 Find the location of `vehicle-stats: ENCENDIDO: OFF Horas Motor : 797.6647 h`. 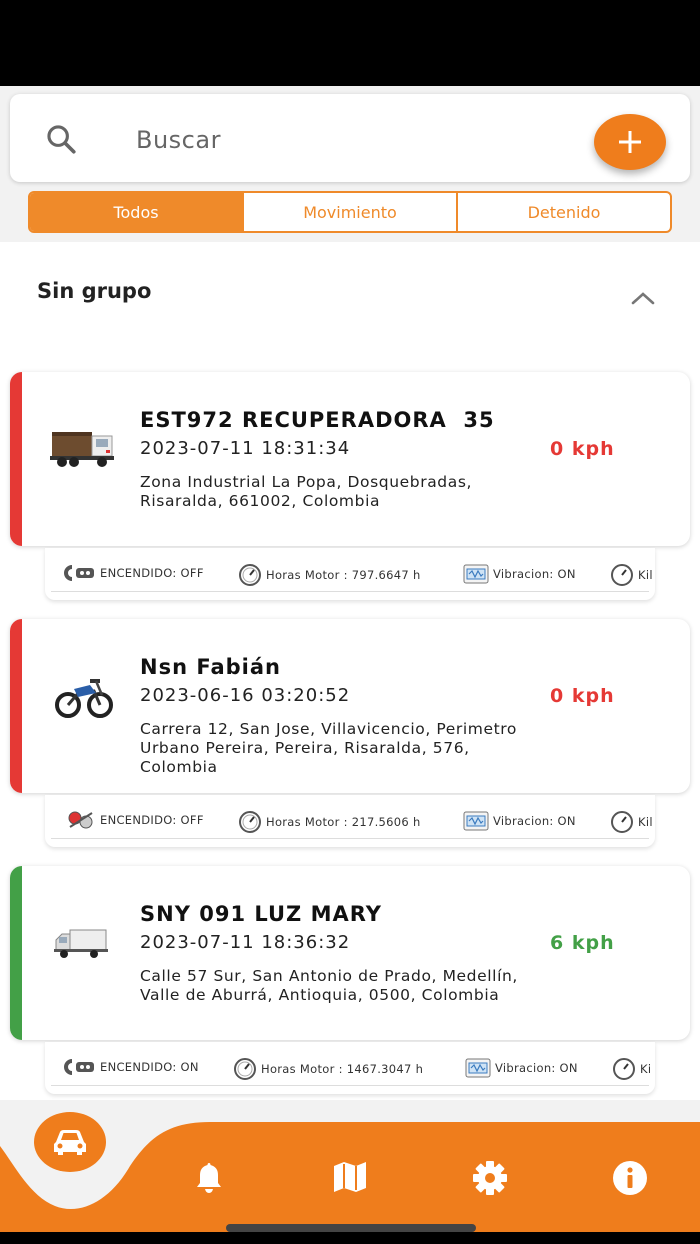

vehicle-stats: ENCENDIDO: OFF Horas Motor : 797.6647 h is located at coordinates (350, 574).